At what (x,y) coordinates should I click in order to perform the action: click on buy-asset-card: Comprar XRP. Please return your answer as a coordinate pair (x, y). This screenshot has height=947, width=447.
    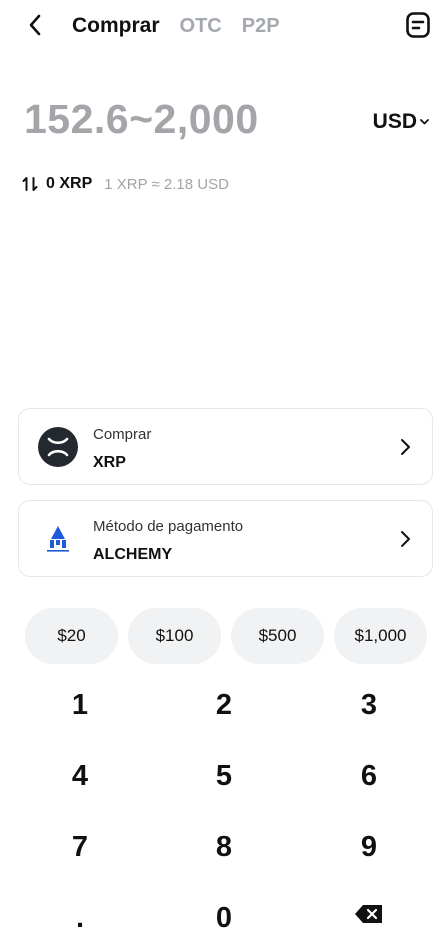
    Looking at the image, I should click on (225, 446).